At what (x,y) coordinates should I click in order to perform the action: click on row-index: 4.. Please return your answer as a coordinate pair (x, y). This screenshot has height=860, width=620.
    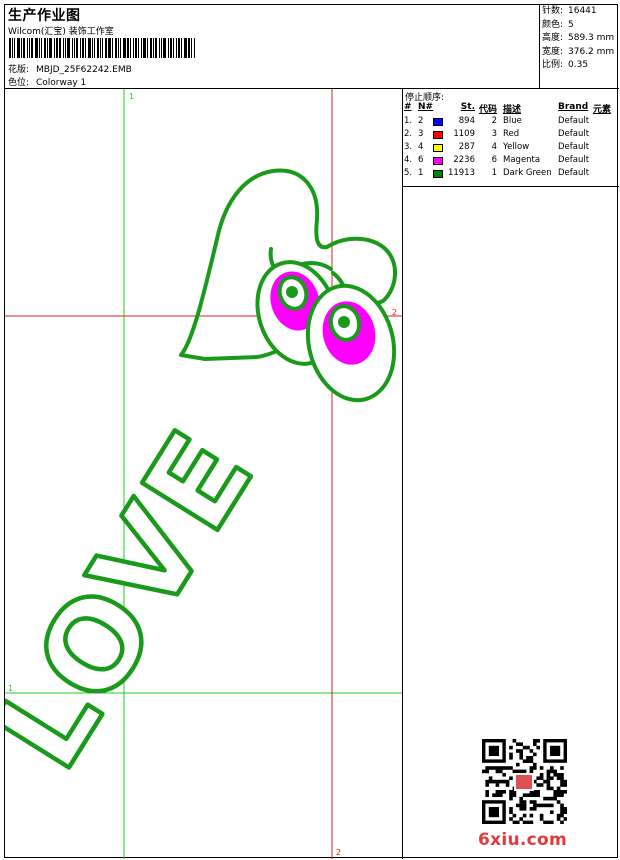
    Looking at the image, I should click on (408, 160).